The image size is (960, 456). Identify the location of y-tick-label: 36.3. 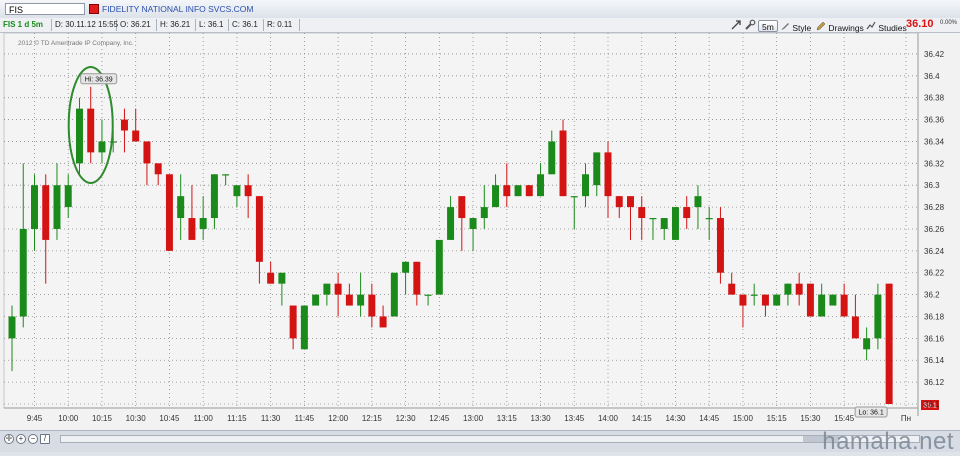
(932, 185).